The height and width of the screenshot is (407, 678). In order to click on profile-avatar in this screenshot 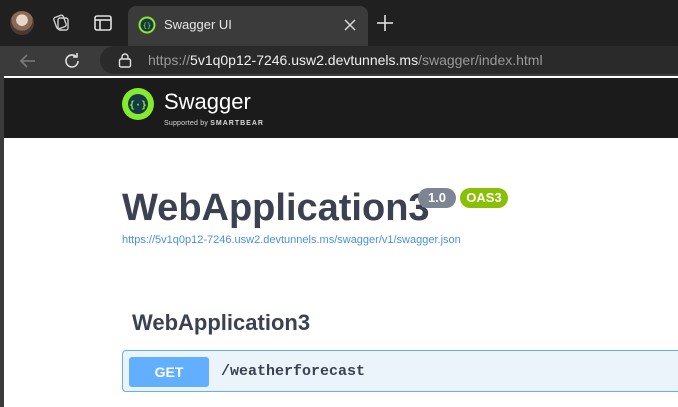, I will do `click(22, 23)`.